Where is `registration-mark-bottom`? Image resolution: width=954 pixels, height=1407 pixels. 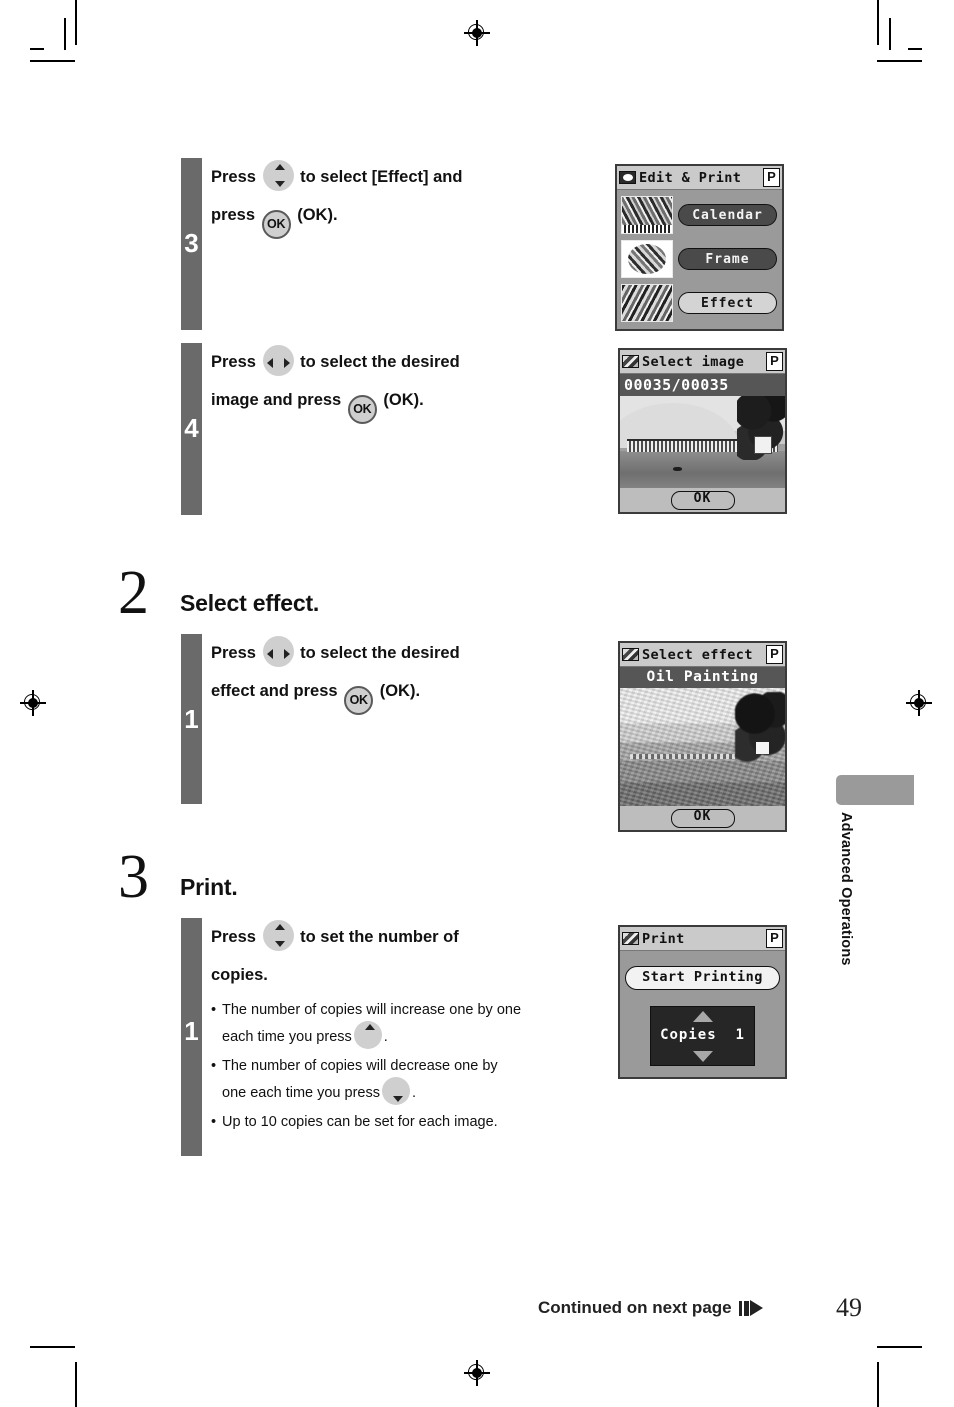 registration-mark-bottom is located at coordinates (477, 1373).